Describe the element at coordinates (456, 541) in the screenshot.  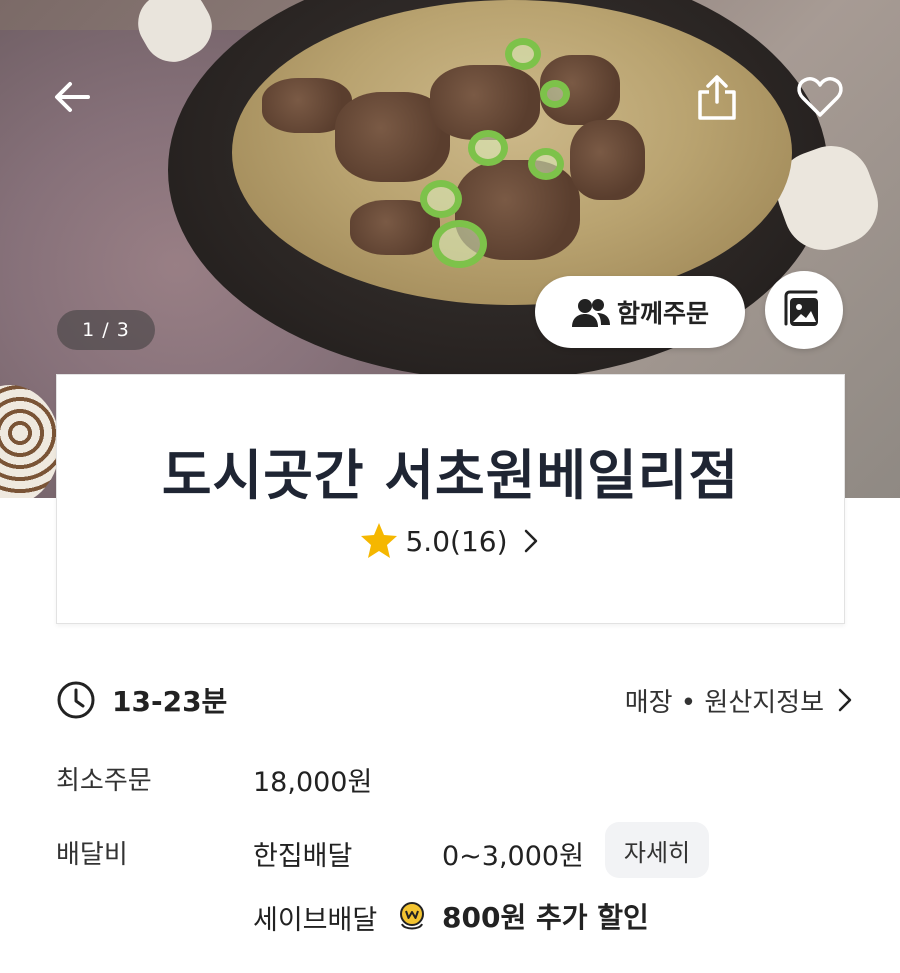
I see `rating-value: 5.0(16)` at that location.